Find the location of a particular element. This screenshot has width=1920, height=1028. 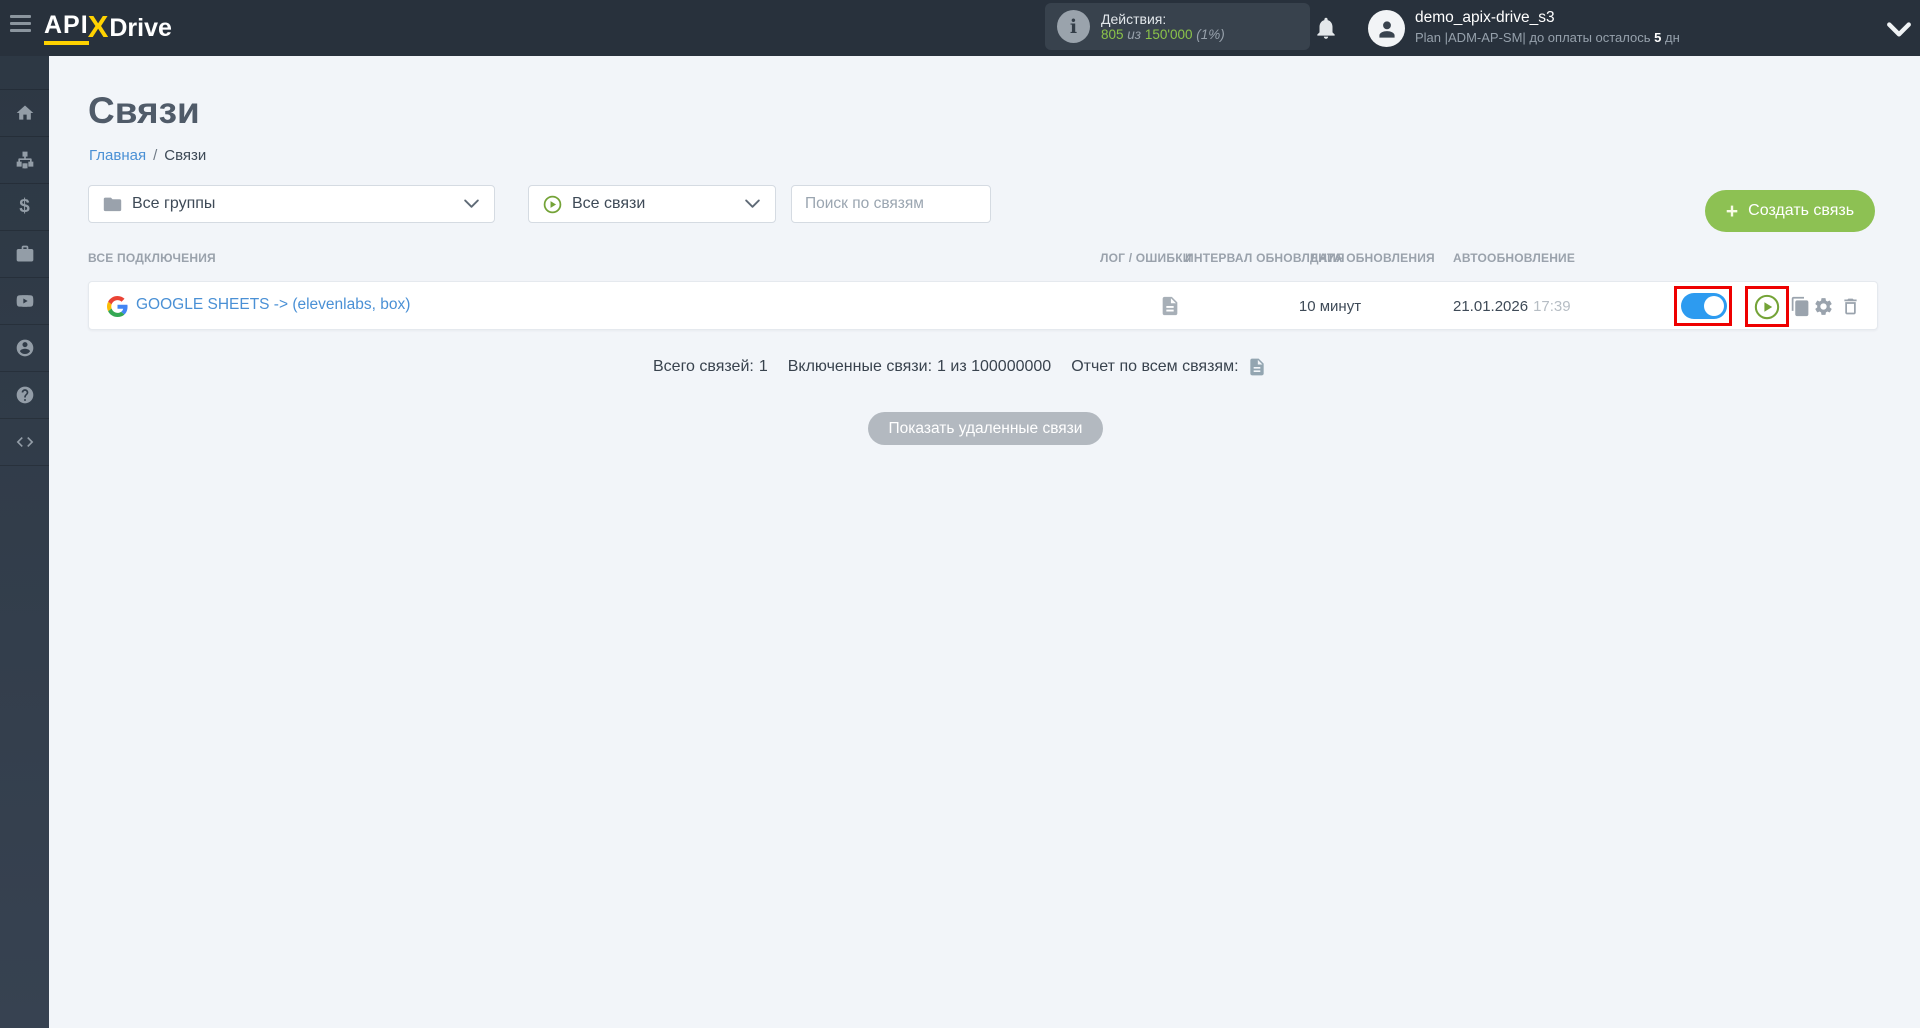

plus-icon: + is located at coordinates (1732, 211).